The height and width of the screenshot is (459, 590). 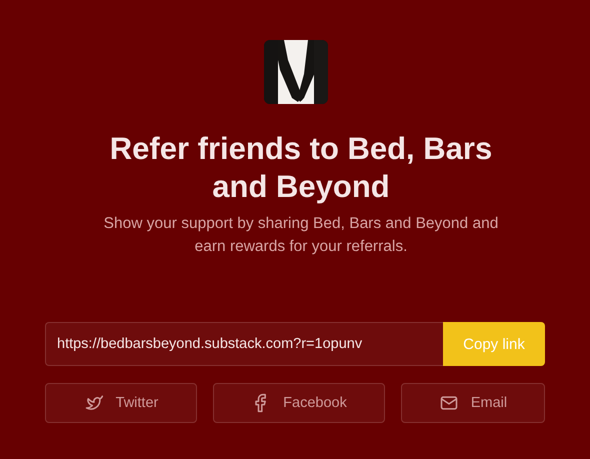 I want to click on bird-icon, so click(x=94, y=403).